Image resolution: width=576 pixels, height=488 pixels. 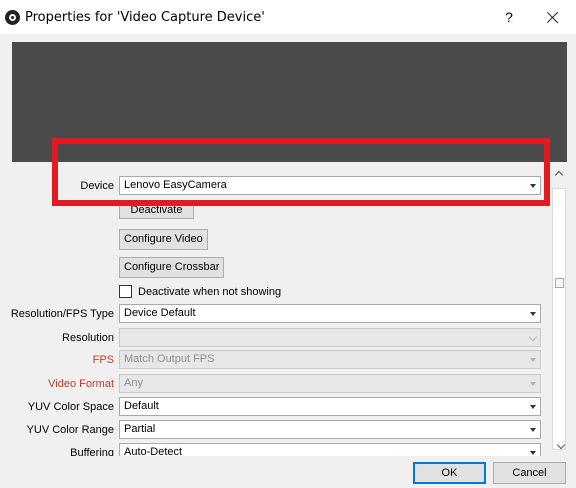 I want to click on resolution-fps-type-value: Device Default, so click(x=160, y=313).